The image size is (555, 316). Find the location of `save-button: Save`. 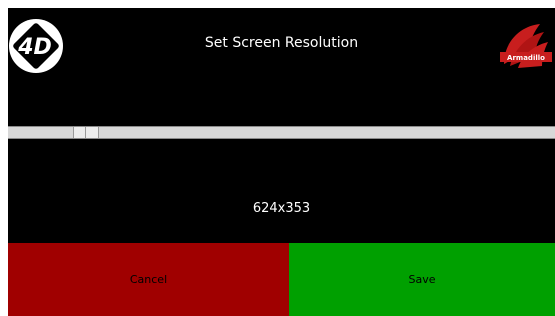

save-button: Save is located at coordinates (422, 279).